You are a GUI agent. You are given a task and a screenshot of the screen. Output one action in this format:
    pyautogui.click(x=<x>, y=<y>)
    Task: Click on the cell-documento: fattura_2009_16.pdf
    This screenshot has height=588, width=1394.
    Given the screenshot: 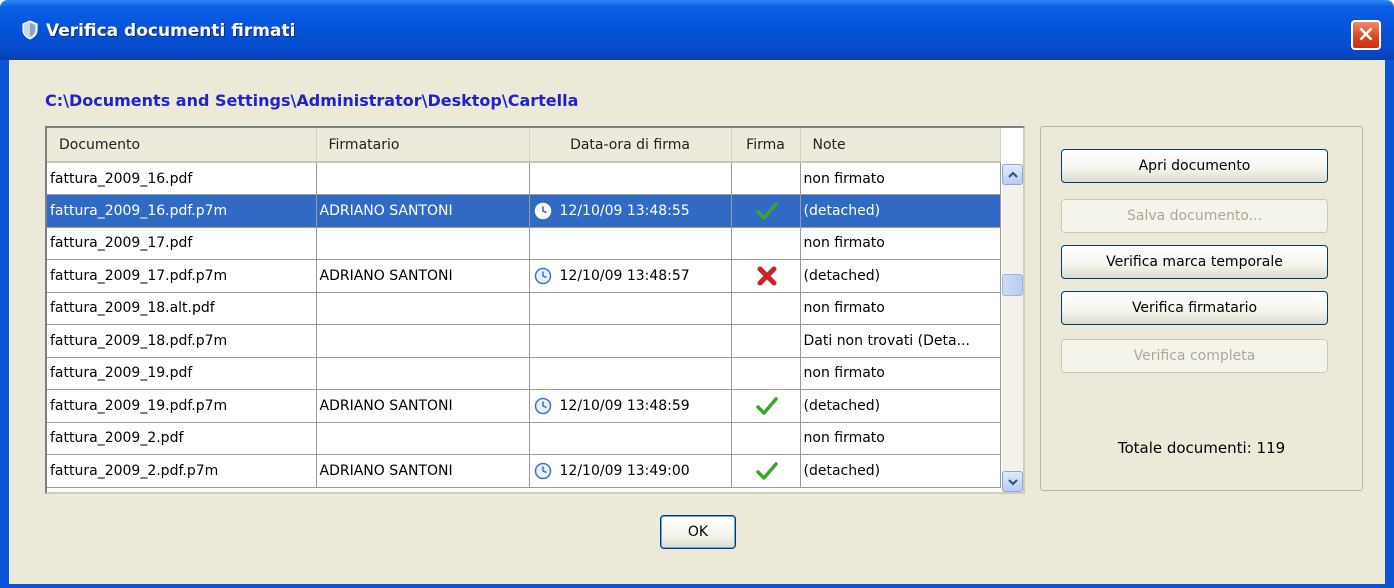 What is the action you would take?
    pyautogui.click(x=182, y=178)
    